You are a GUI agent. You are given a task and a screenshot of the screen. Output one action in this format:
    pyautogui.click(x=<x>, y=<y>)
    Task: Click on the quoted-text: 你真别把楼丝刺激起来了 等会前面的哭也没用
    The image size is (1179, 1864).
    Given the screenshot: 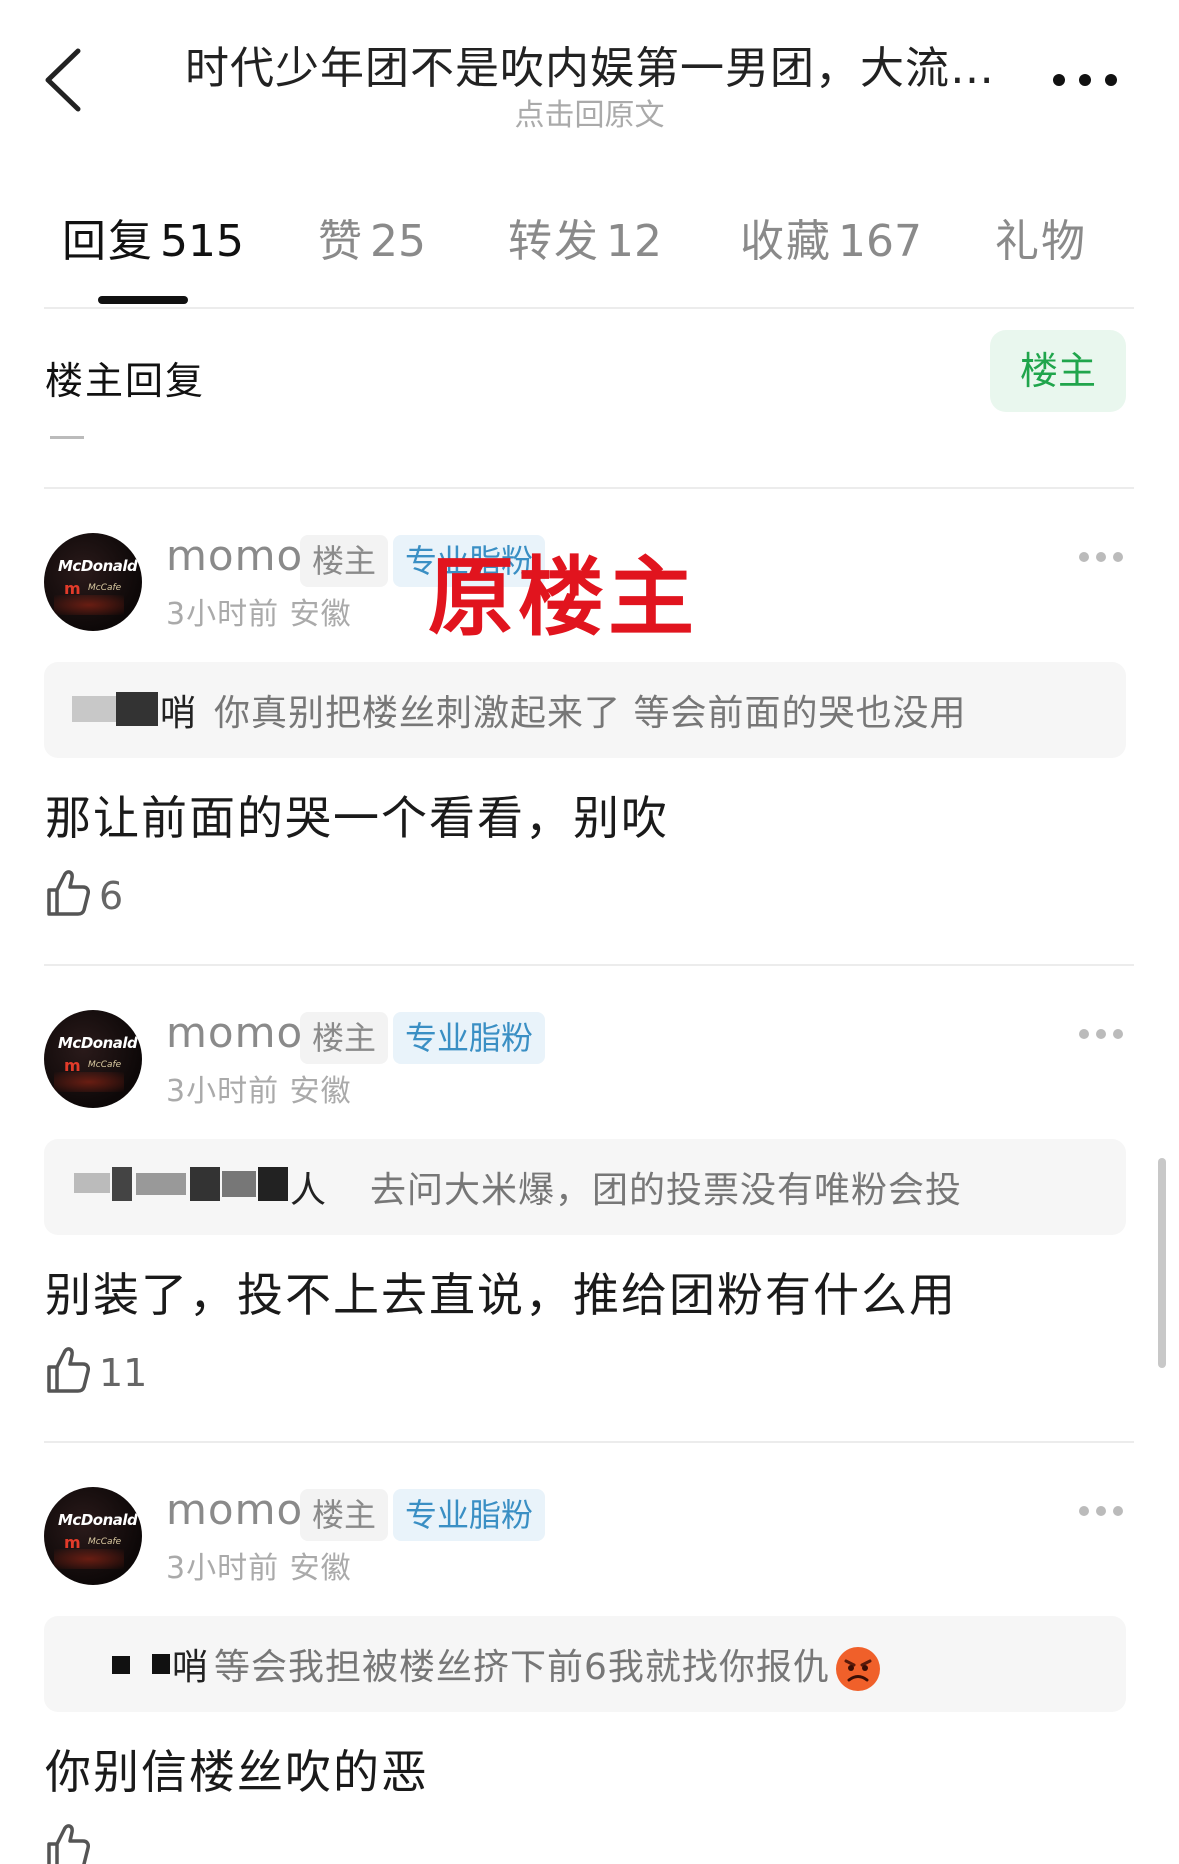 What is the action you would take?
    pyautogui.click(x=590, y=713)
    